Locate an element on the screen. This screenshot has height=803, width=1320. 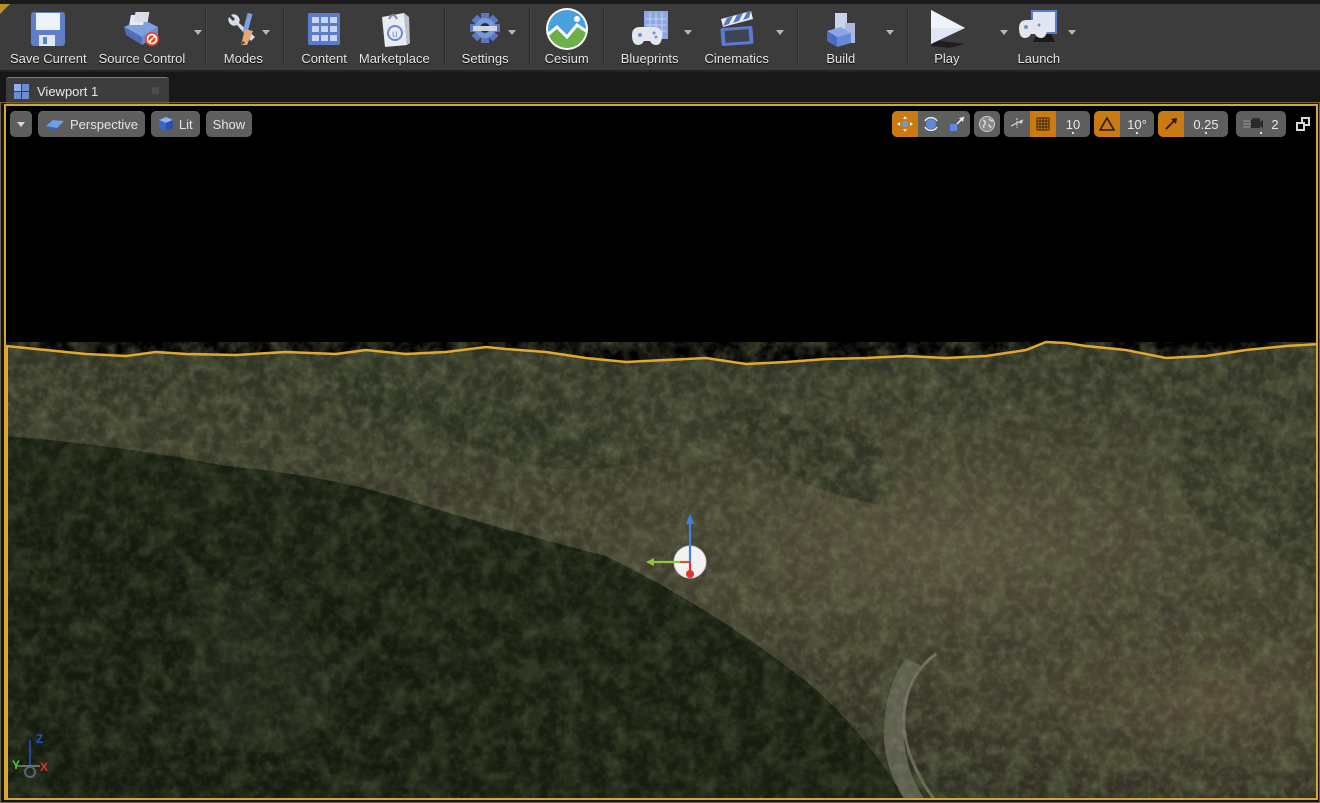
content-button: Content is located at coordinates (324, 37).